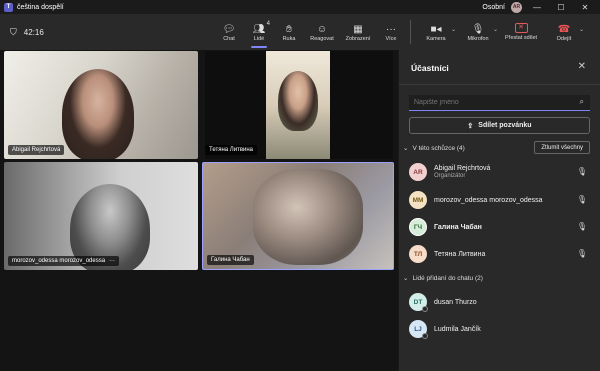 Image resolution: width=600 pixels, height=371 pixels. I want to click on people-count: 4, so click(268, 24).